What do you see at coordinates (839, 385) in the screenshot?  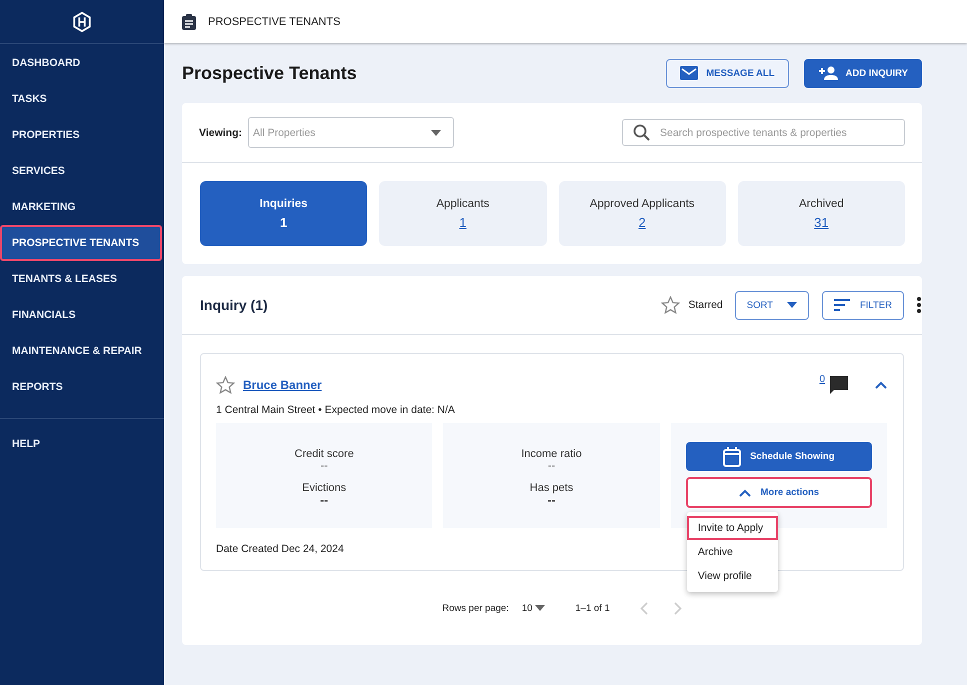 I see `comment-icon` at bounding box center [839, 385].